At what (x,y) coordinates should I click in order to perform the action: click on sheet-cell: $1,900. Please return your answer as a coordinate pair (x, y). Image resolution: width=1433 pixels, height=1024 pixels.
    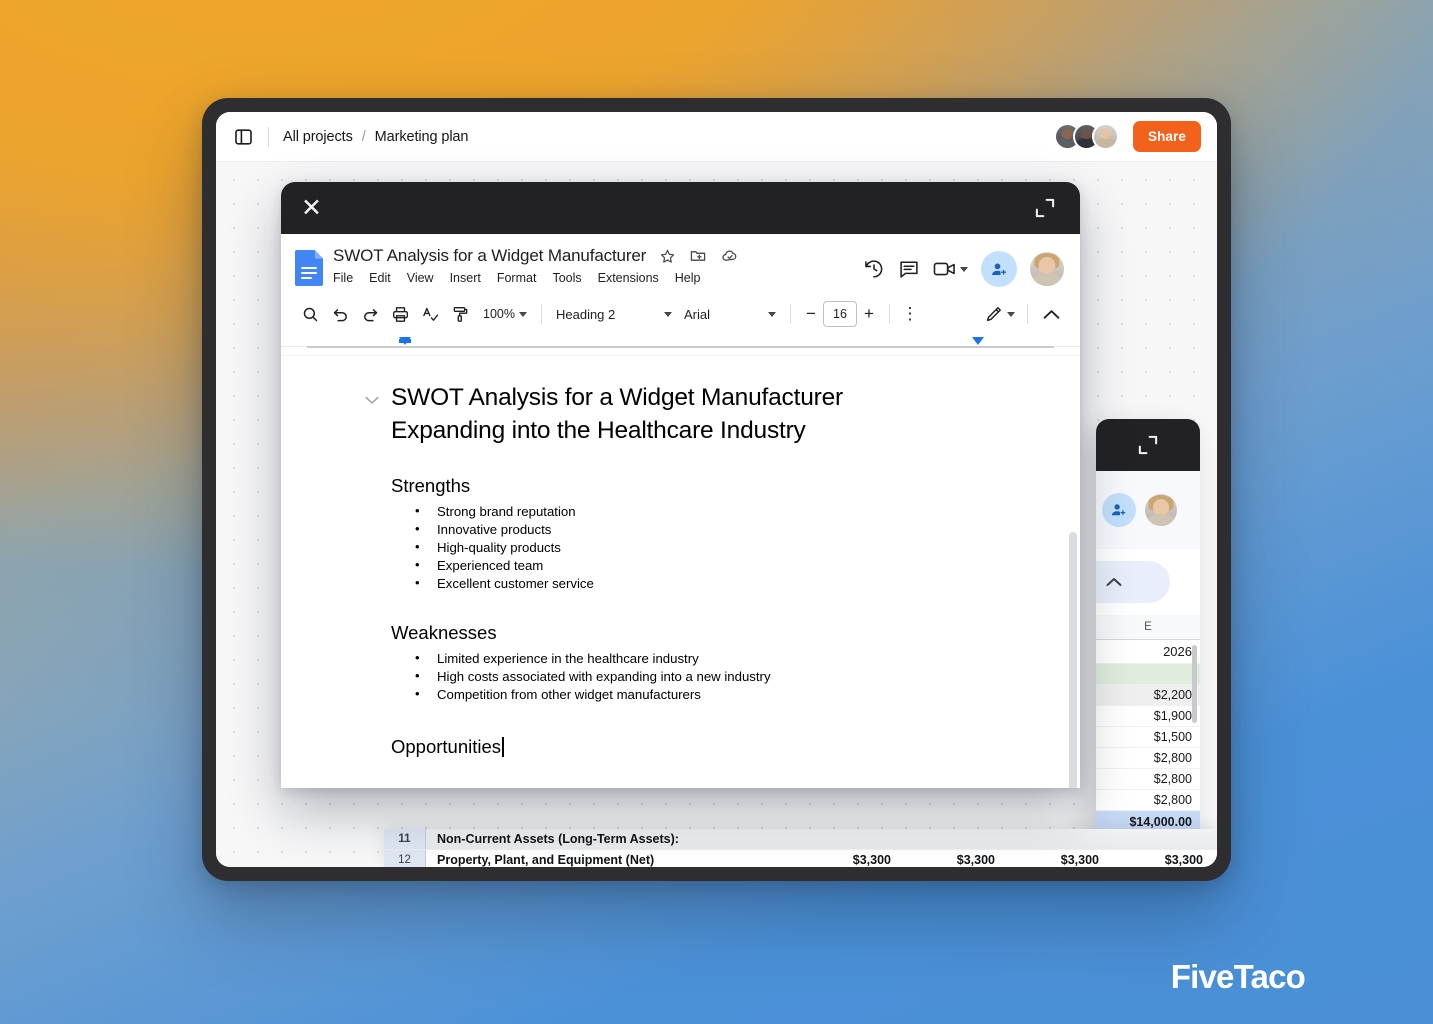
    Looking at the image, I should click on (1148, 716).